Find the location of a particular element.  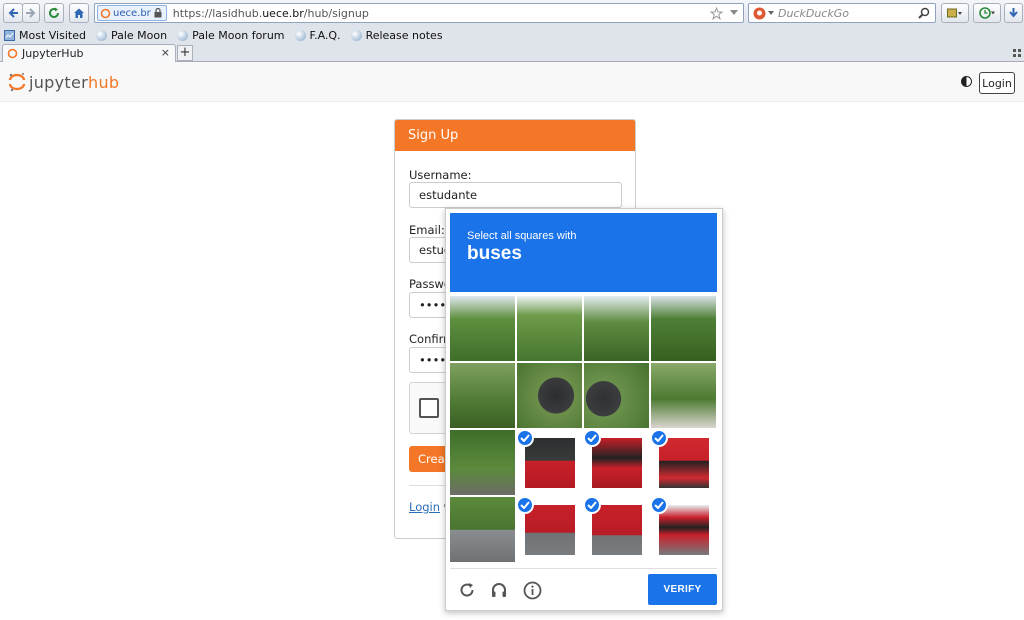

back-button is located at coordinates (13, 13).